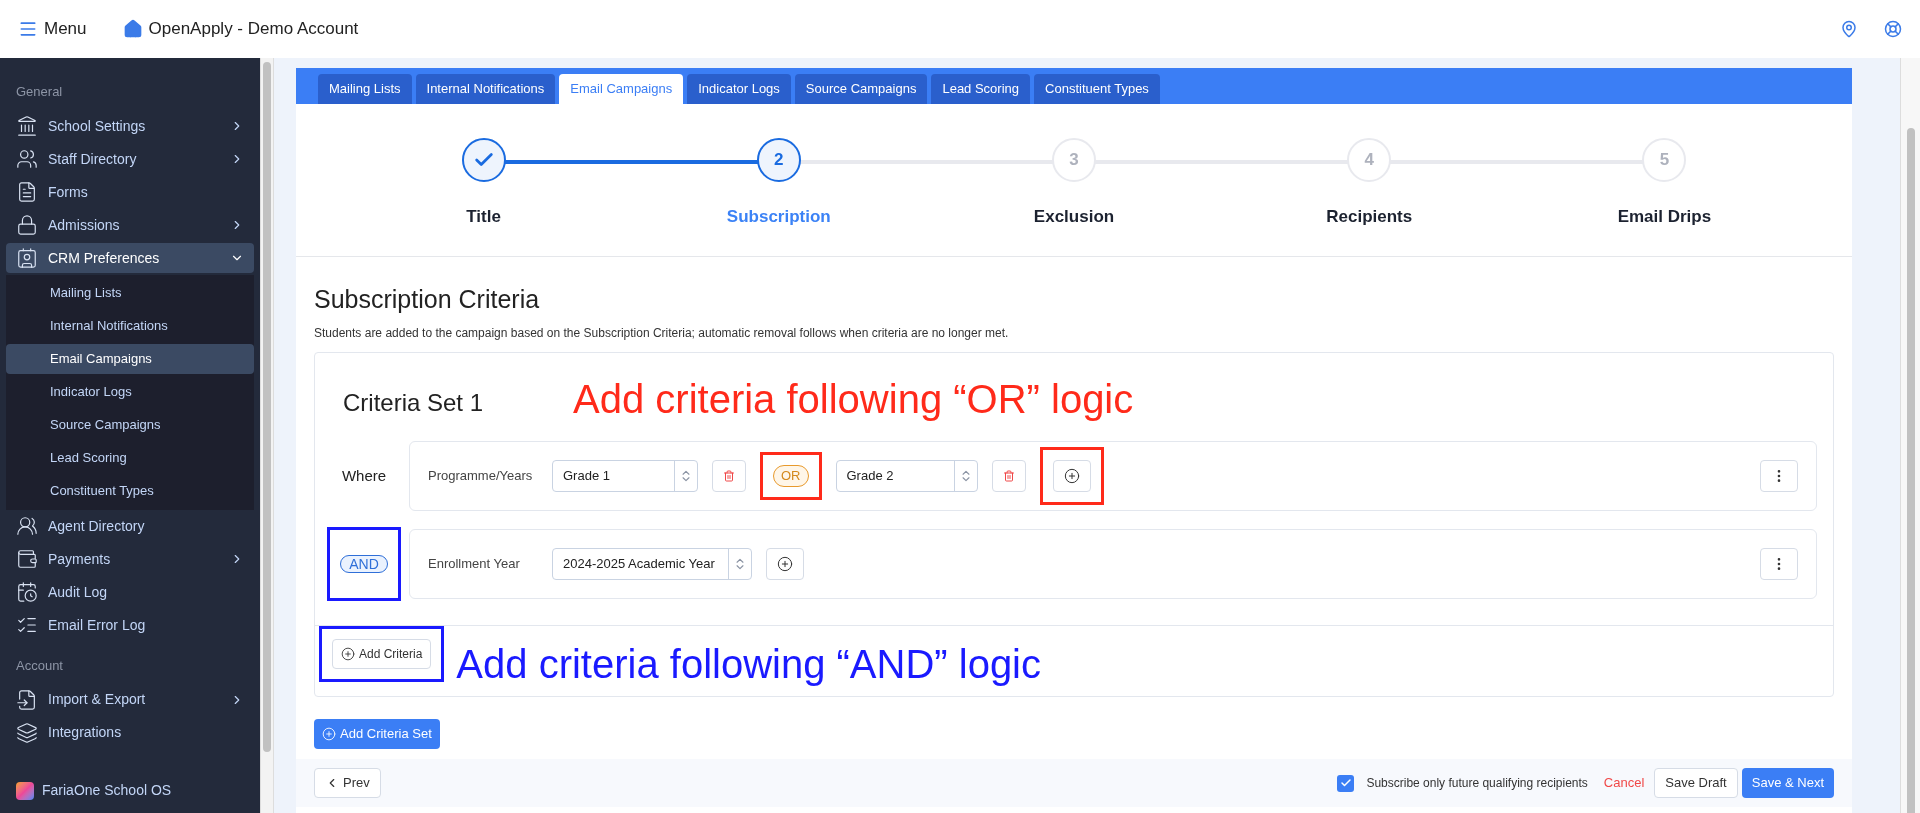 The image size is (1920, 813). Describe the element at coordinates (474, 564) in the screenshot. I see `field-label: Enrollment Year` at that location.